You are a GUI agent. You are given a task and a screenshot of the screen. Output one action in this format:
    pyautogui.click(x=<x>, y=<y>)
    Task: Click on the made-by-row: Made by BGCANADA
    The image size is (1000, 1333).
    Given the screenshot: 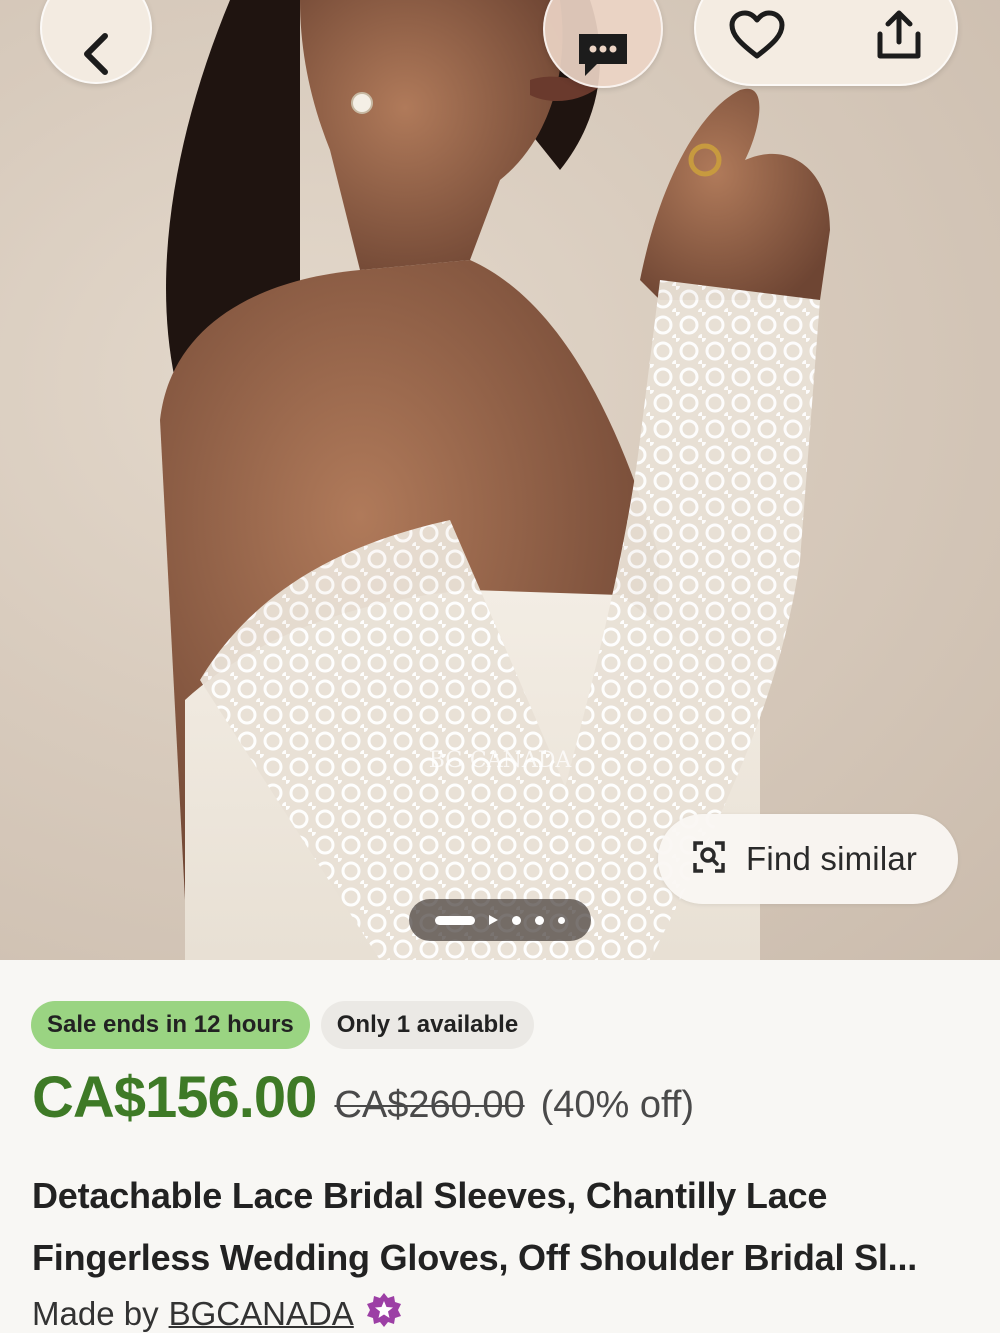 What is the action you would take?
    pyautogui.click(x=217, y=1312)
    